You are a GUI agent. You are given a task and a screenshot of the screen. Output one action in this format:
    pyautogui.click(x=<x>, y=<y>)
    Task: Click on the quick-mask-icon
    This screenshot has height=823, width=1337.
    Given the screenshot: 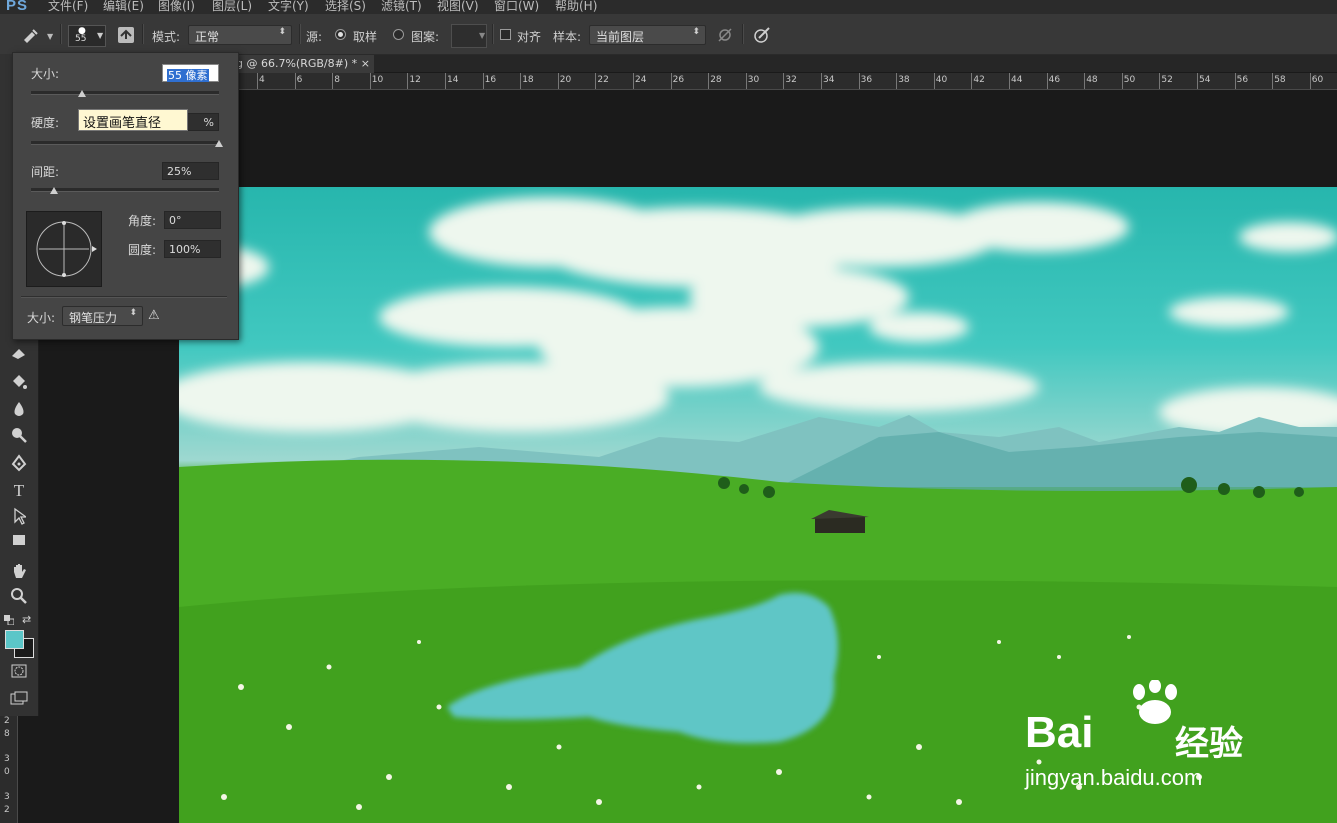 What is the action you would take?
    pyautogui.click(x=19, y=674)
    